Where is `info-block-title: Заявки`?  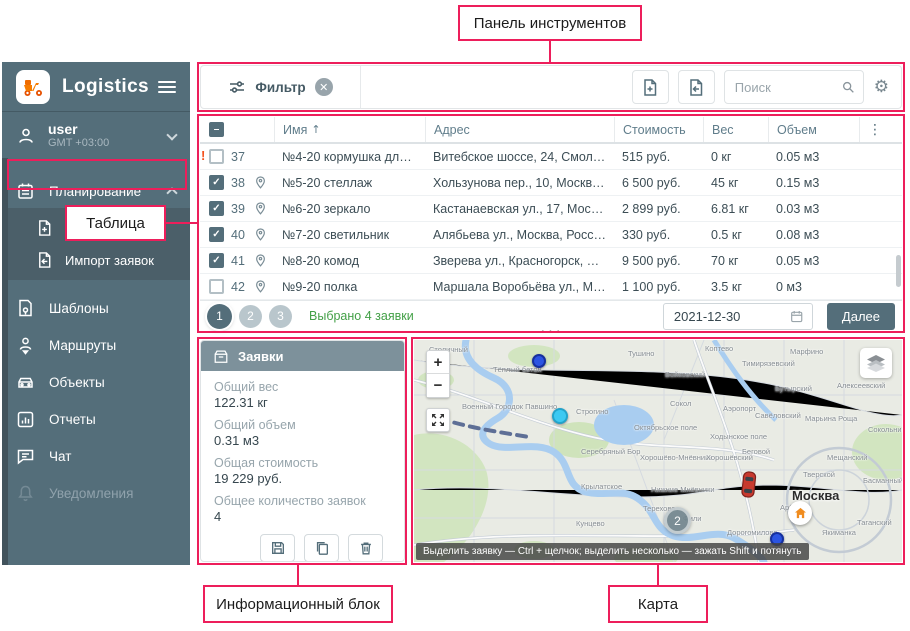 info-block-title: Заявки is located at coordinates (261, 356).